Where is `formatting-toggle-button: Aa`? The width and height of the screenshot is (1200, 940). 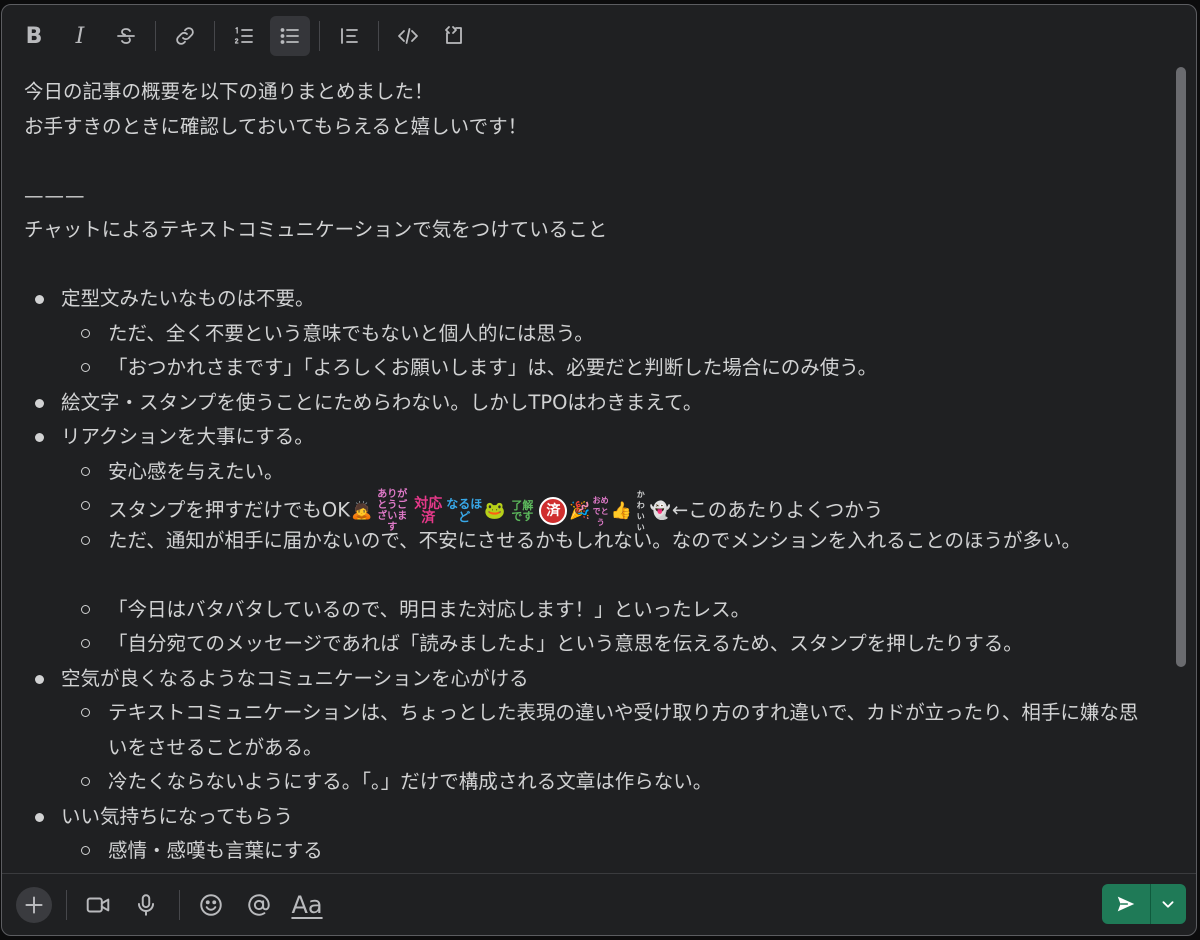
formatting-toggle-button: Aa is located at coordinates (307, 905).